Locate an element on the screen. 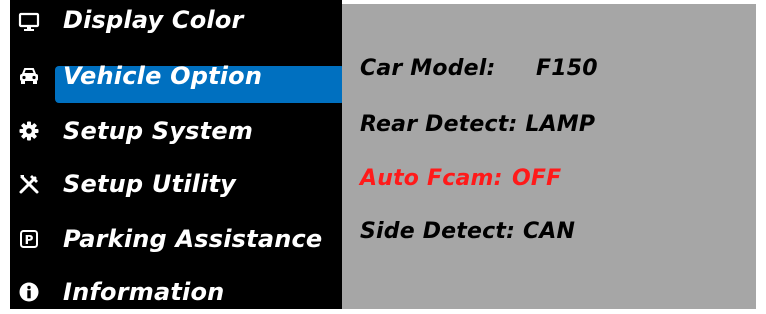 The image size is (766, 314). svg-text: P is located at coordinates (29, 240).